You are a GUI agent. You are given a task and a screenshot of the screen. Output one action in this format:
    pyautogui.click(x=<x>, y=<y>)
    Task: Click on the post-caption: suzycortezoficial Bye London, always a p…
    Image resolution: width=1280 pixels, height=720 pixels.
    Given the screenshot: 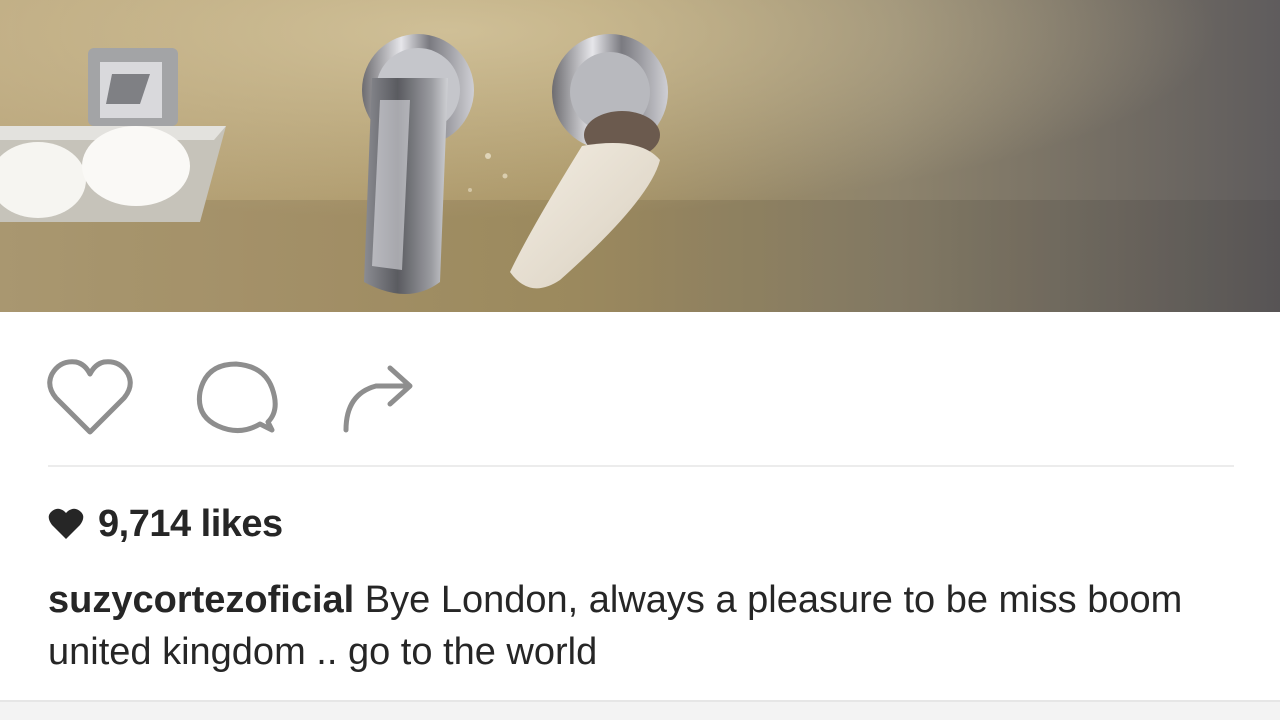 What is the action you would take?
    pyautogui.click(x=643, y=626)
    